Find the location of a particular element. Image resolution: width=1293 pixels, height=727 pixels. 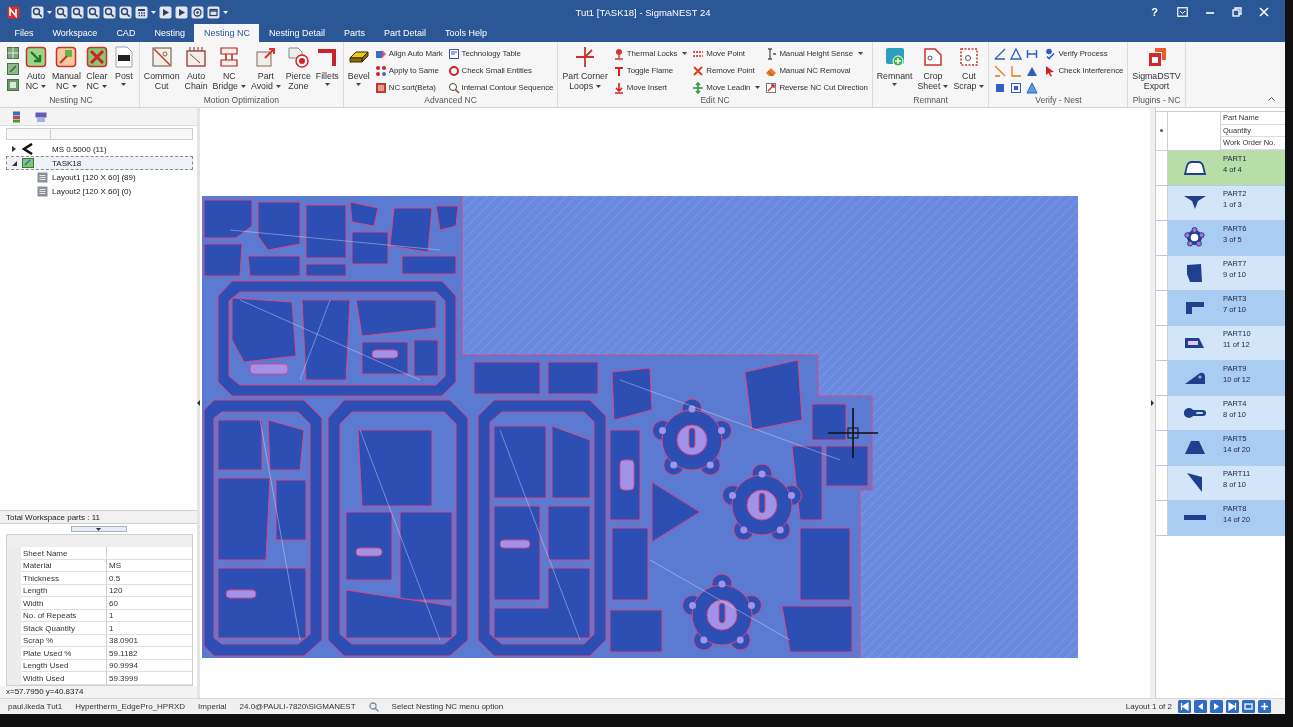

ribbon-button: Part Corner Loops is located at coordinates (585, 68).